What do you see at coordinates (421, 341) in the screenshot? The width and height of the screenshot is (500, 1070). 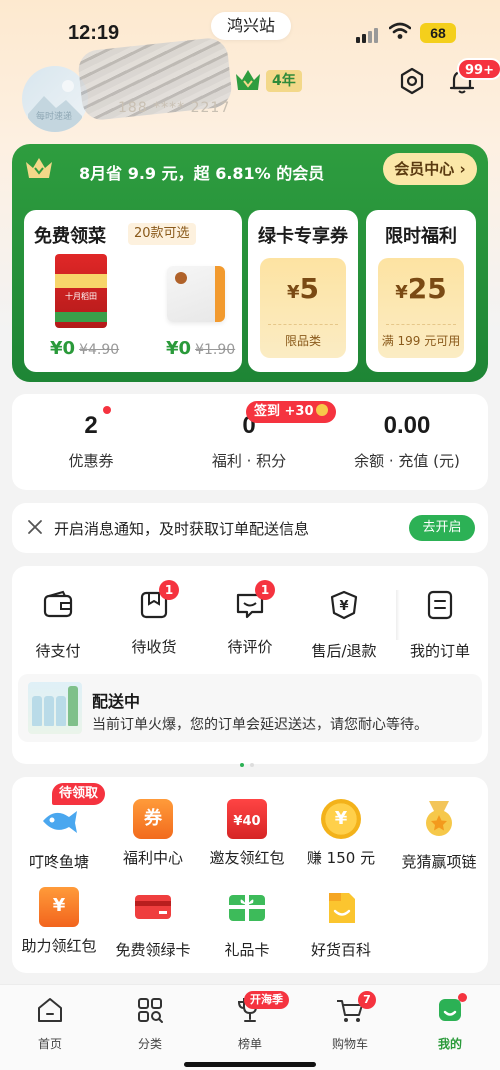 I see `coupon-condition: 满 199 元可用` at bounding box center [421, 341].